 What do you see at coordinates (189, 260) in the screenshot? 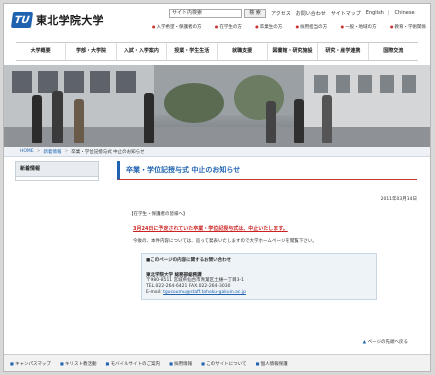
I see `contact-heading: ■このページの内容に関するお問い合わせ` at bounding box center [189, 260].